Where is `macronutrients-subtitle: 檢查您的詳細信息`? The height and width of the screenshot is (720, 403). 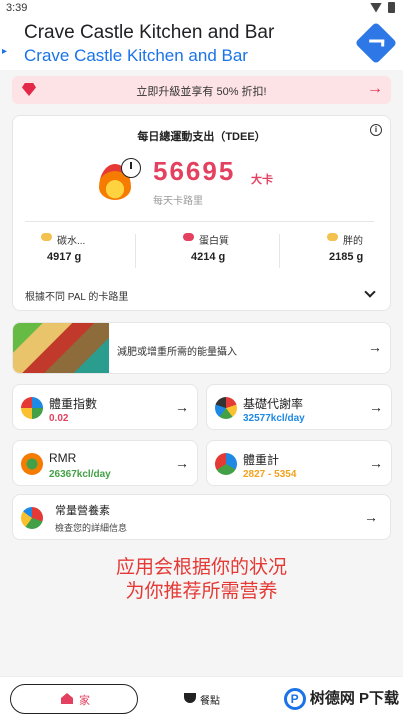 macronutrients-subtitle: 檢查您的詳細信息 is located at coordinates (91, 528).